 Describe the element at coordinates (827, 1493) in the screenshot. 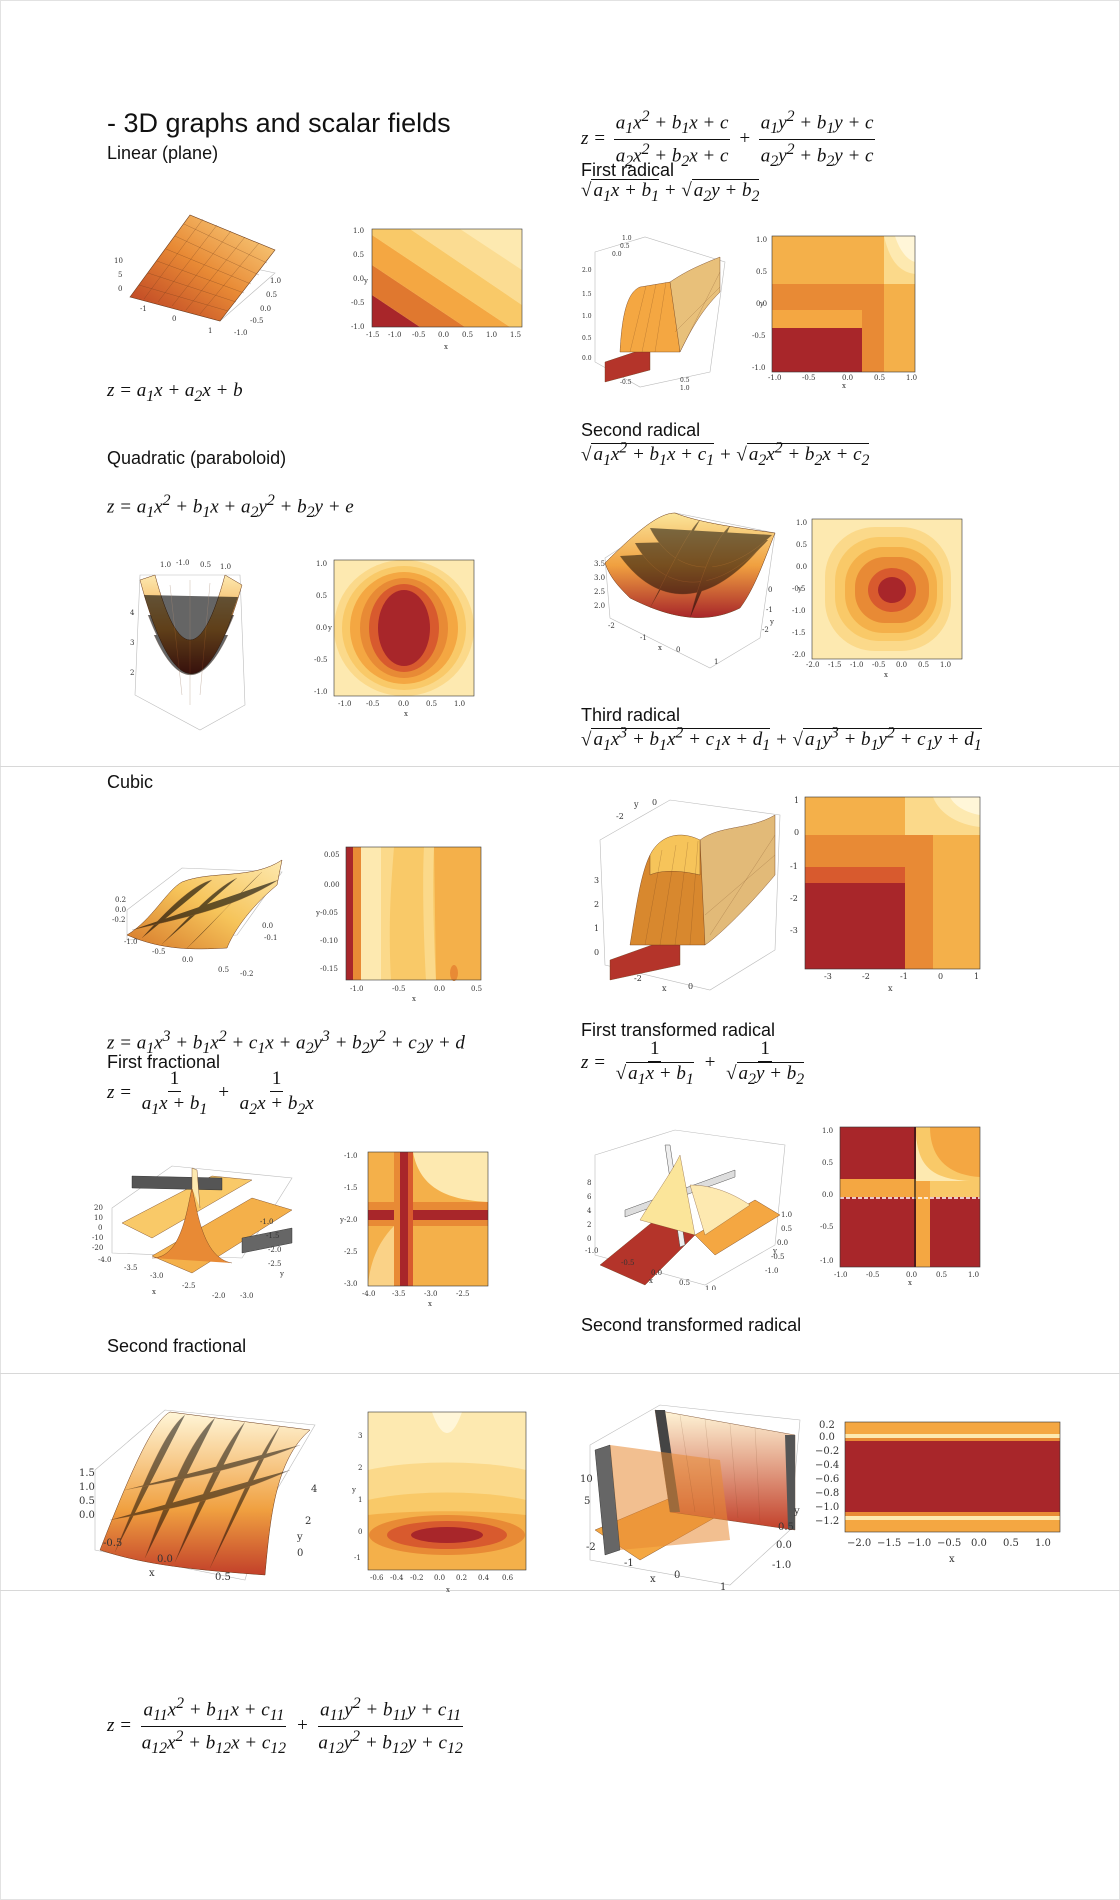

I see `svg-text: −0.8` at that location.